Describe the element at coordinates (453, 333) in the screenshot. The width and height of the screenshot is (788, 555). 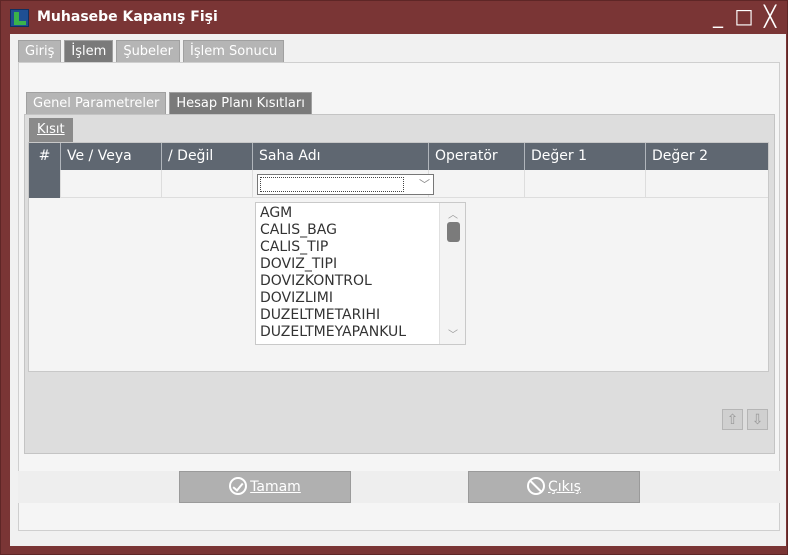
I see `scroll-down-icon: ﹀` at that location.